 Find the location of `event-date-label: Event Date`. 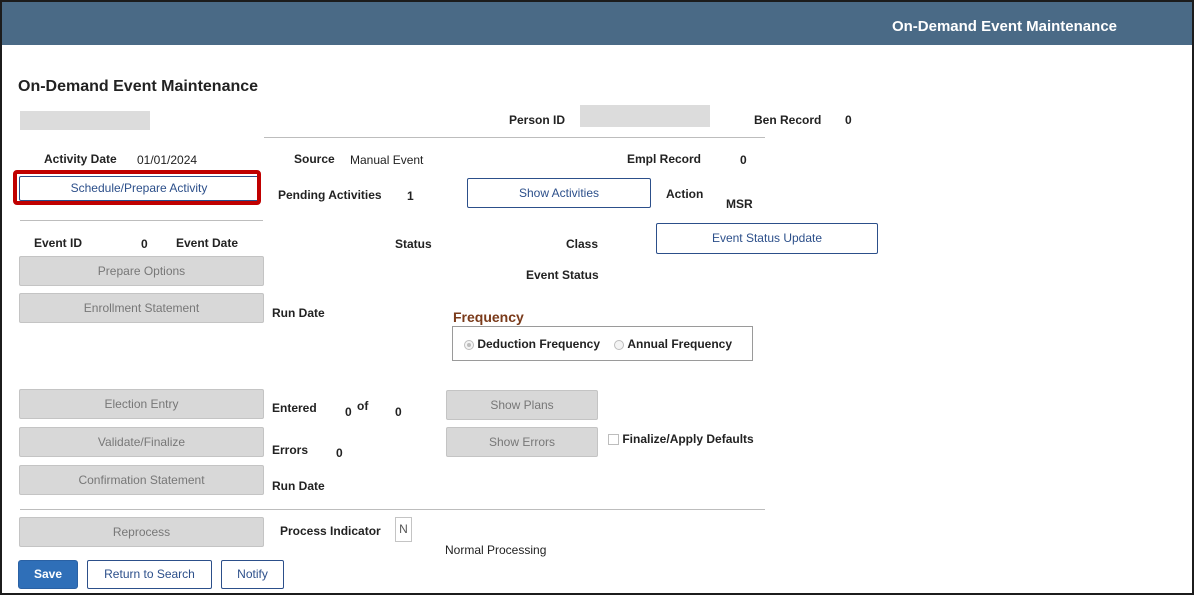

event-date-label: Event Date is located at coordinates (207, 243).